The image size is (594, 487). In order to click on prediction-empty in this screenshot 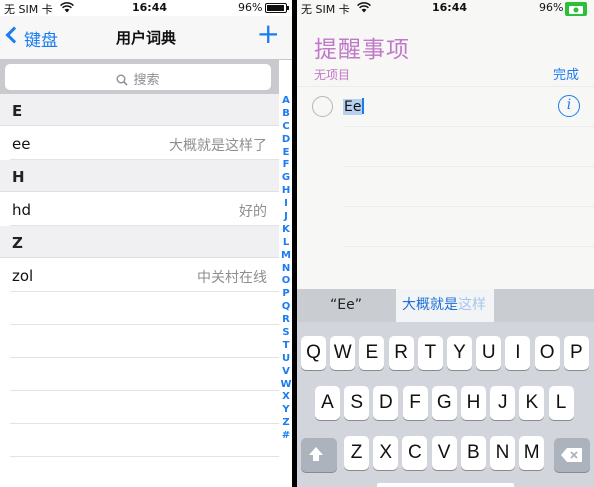, I will do `click(544, 305)`.